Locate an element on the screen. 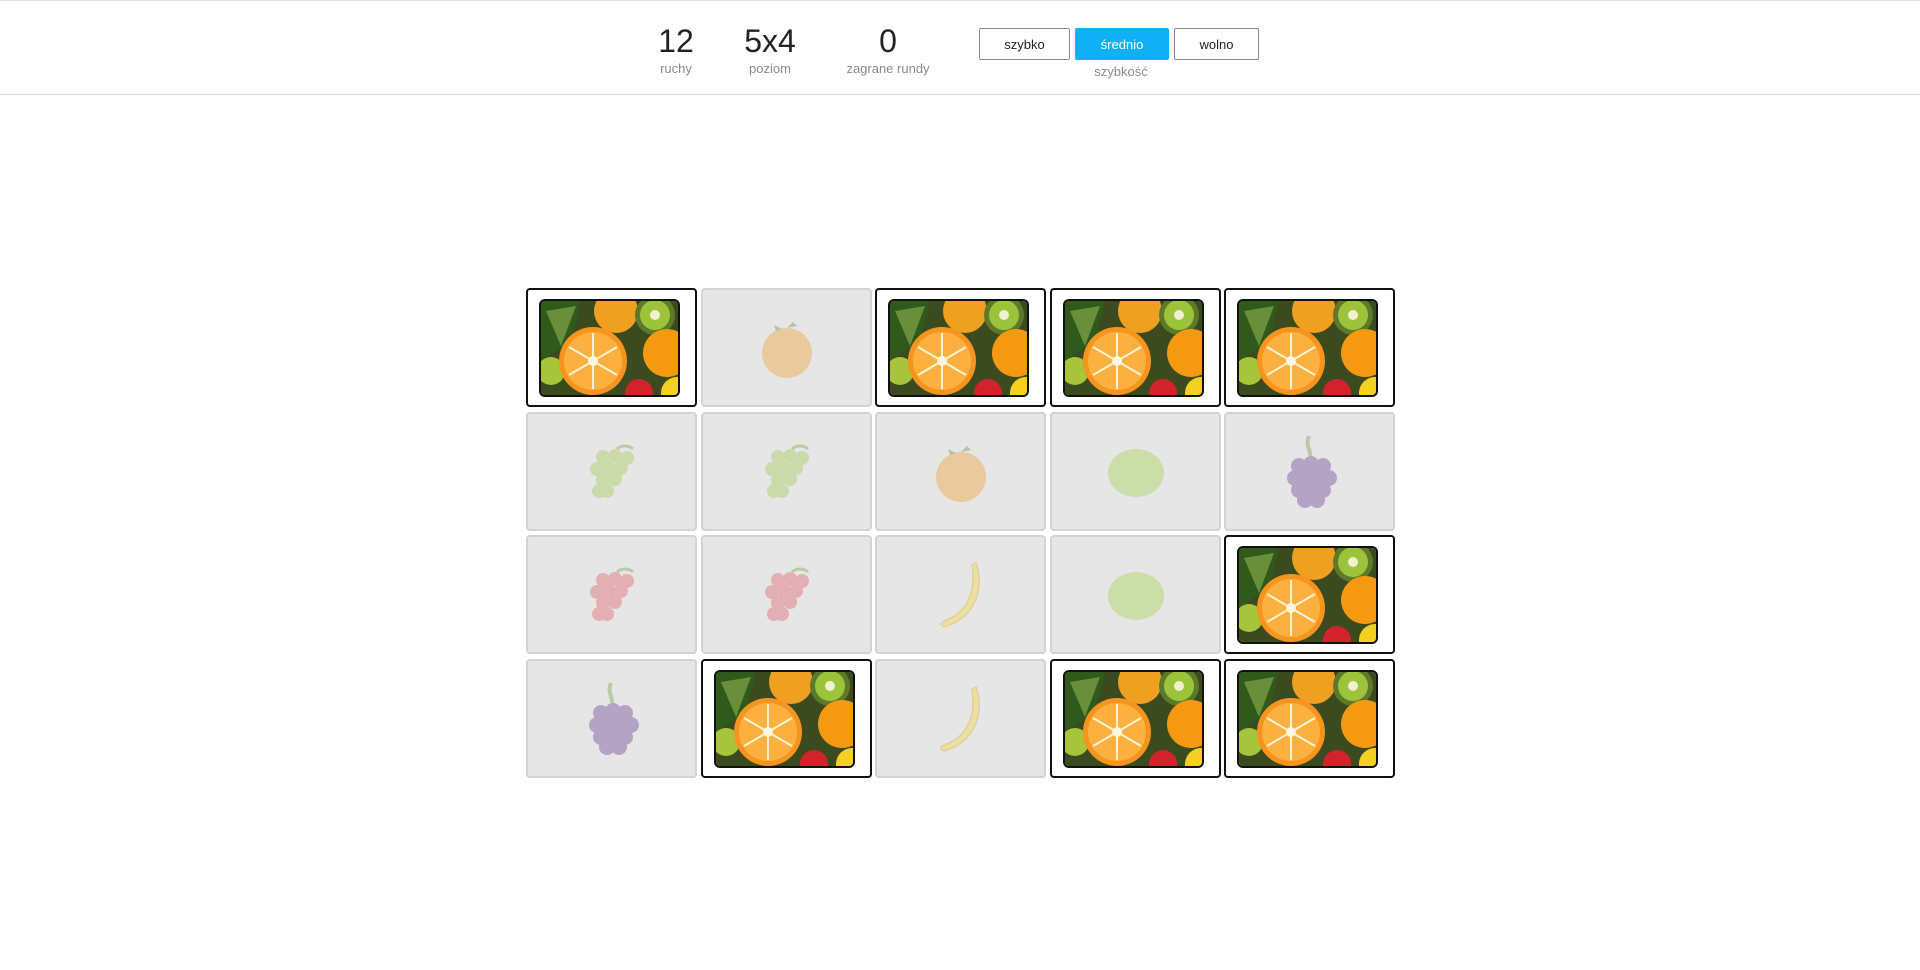 This screenshot has height=970, width=1920. level-value: 5x4 is located at coordinates (770, 41).